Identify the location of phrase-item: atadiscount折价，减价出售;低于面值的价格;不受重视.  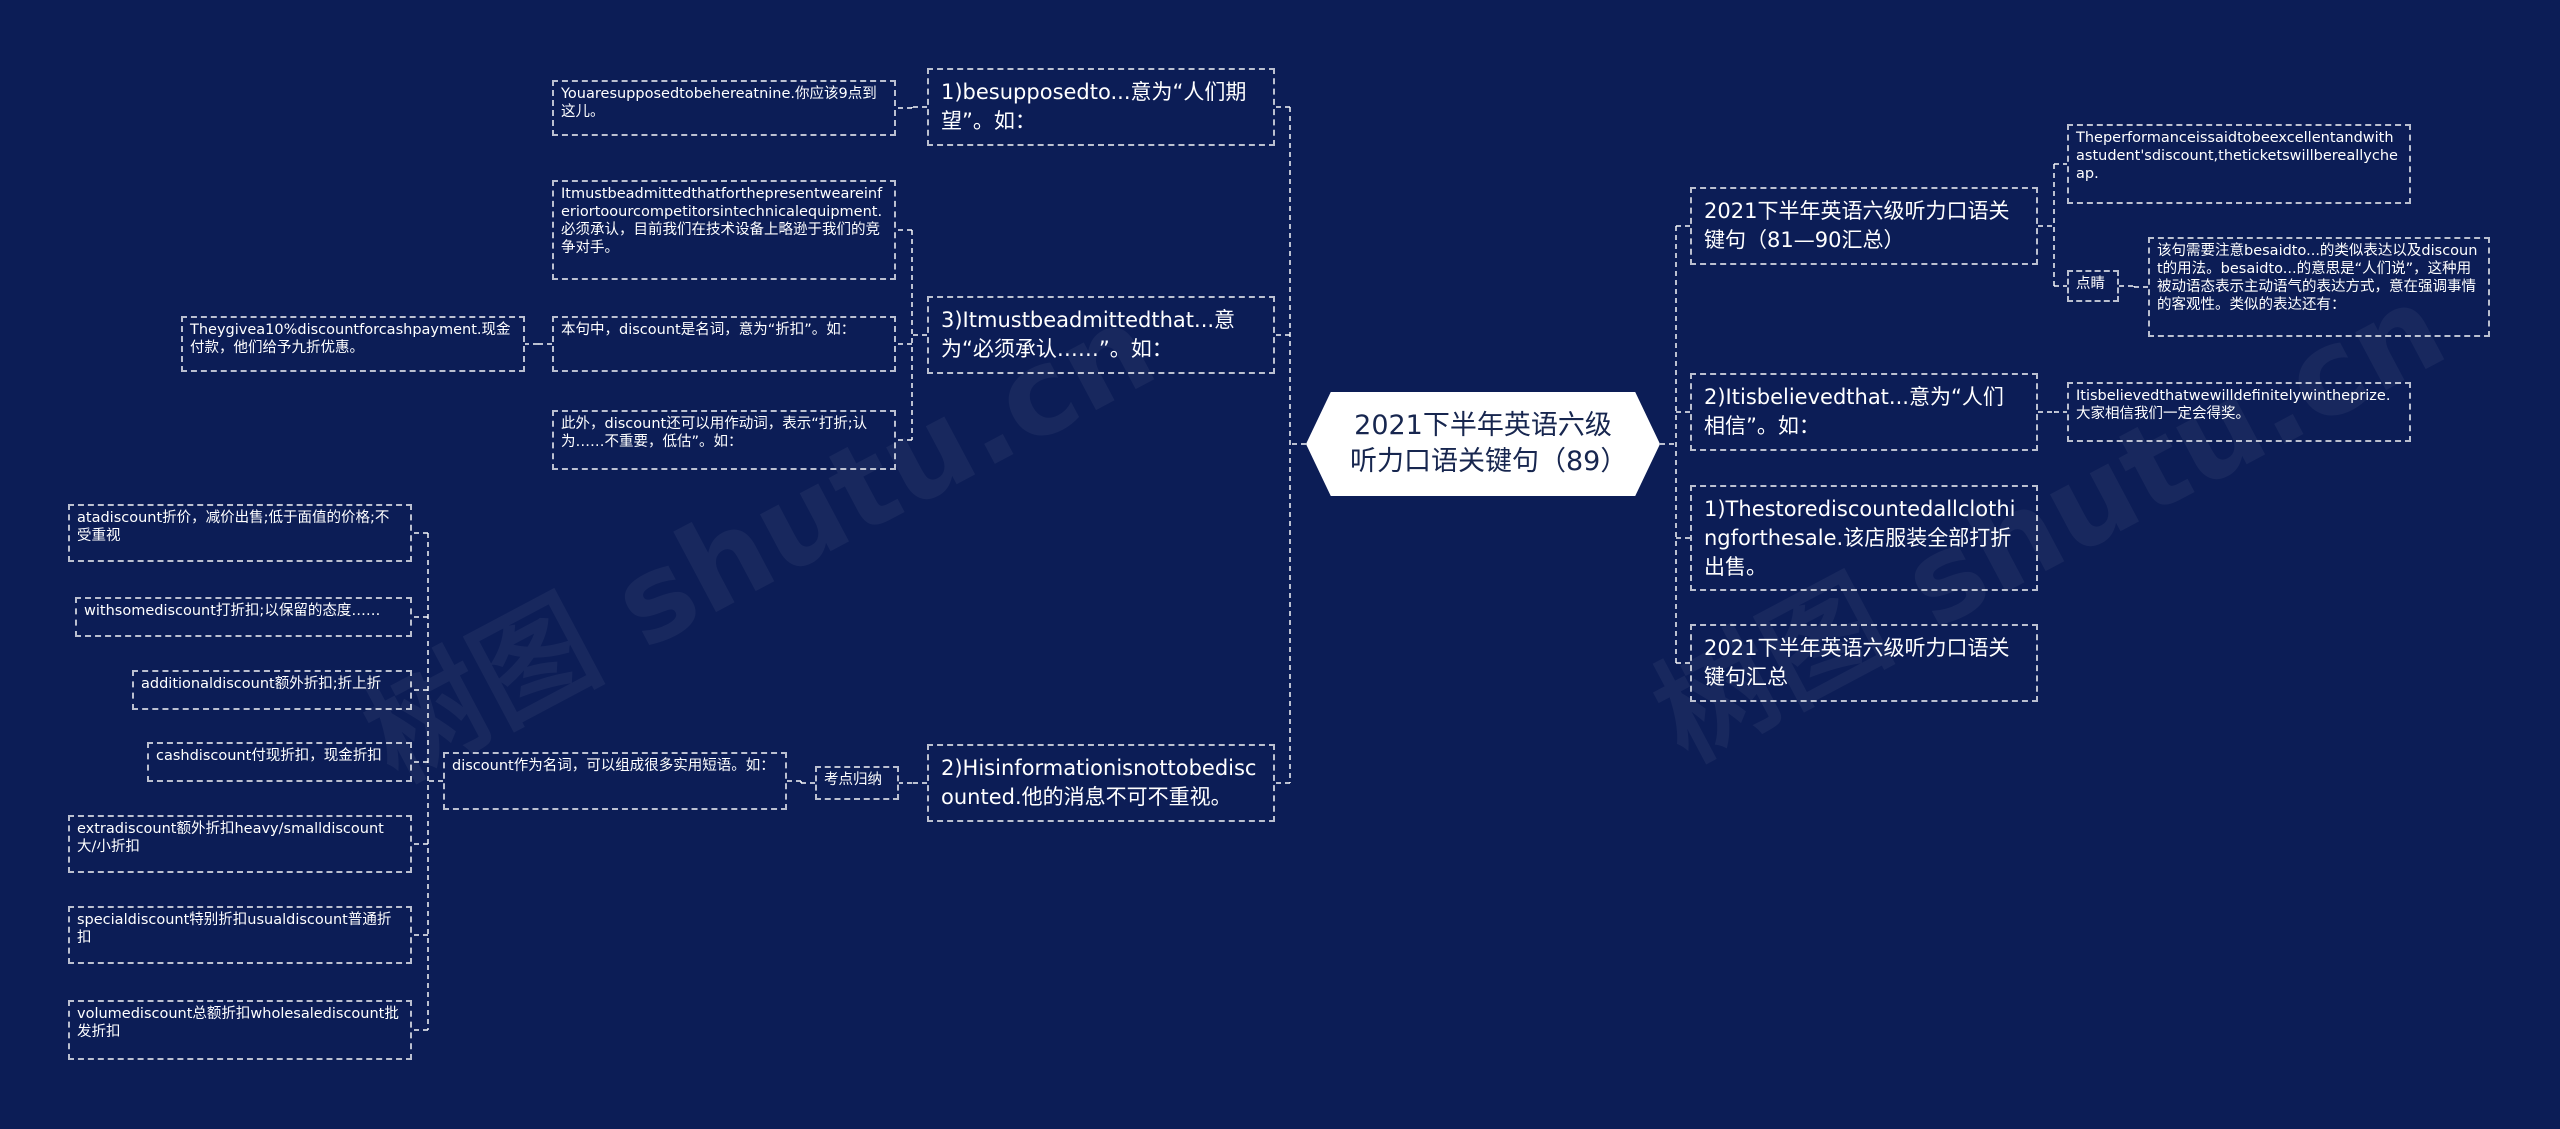
(240, 533).